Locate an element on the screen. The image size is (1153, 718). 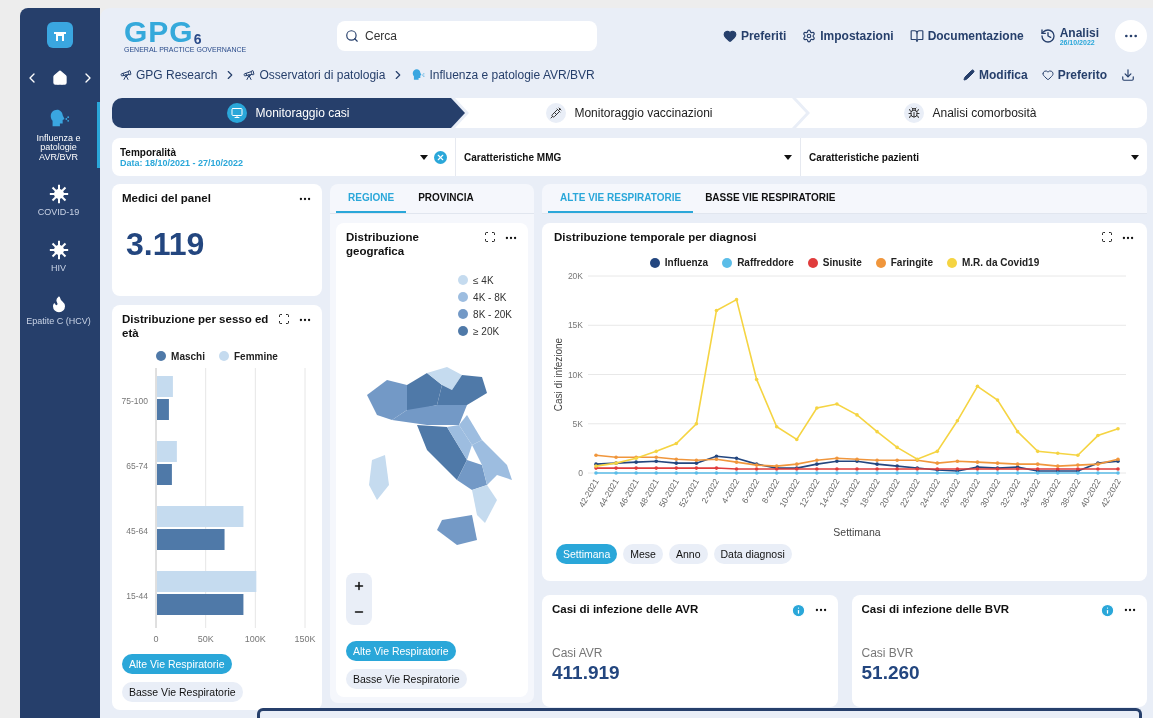
axis-title: Casi di infezione is located at coordinates (558, 374).